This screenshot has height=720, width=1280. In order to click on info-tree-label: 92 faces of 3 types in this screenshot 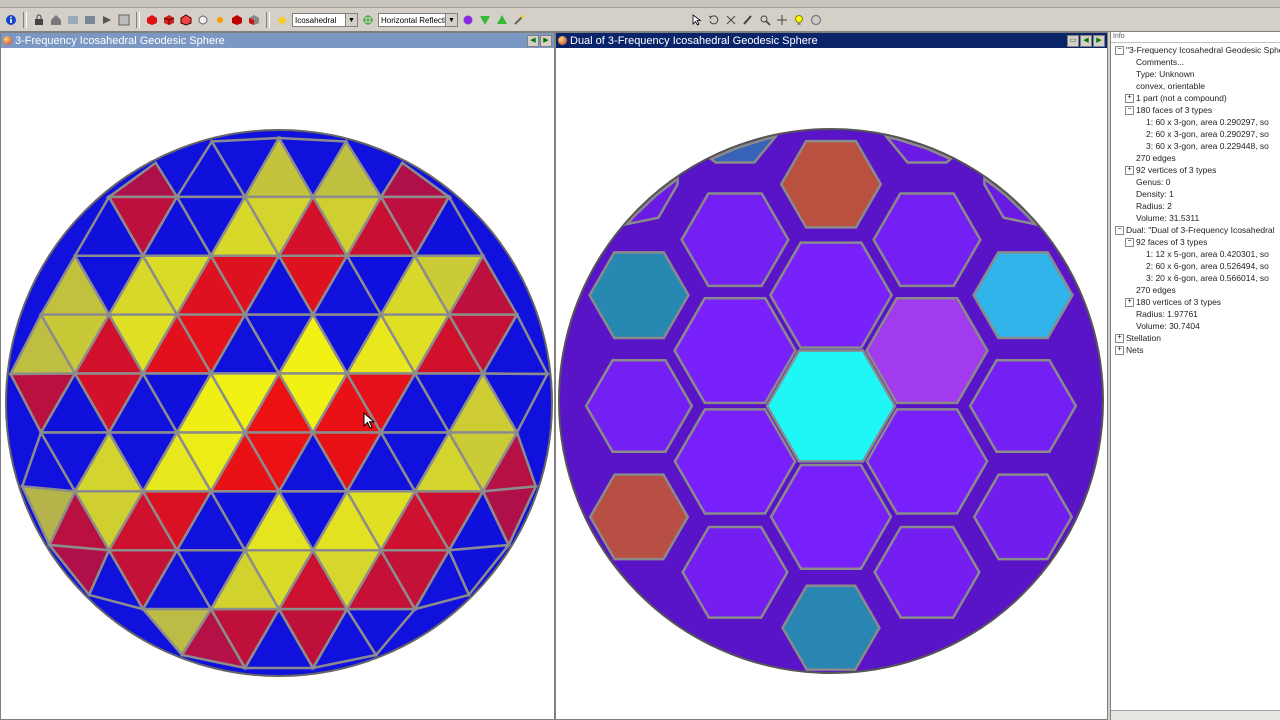, I will do `click(1172, 242)`.